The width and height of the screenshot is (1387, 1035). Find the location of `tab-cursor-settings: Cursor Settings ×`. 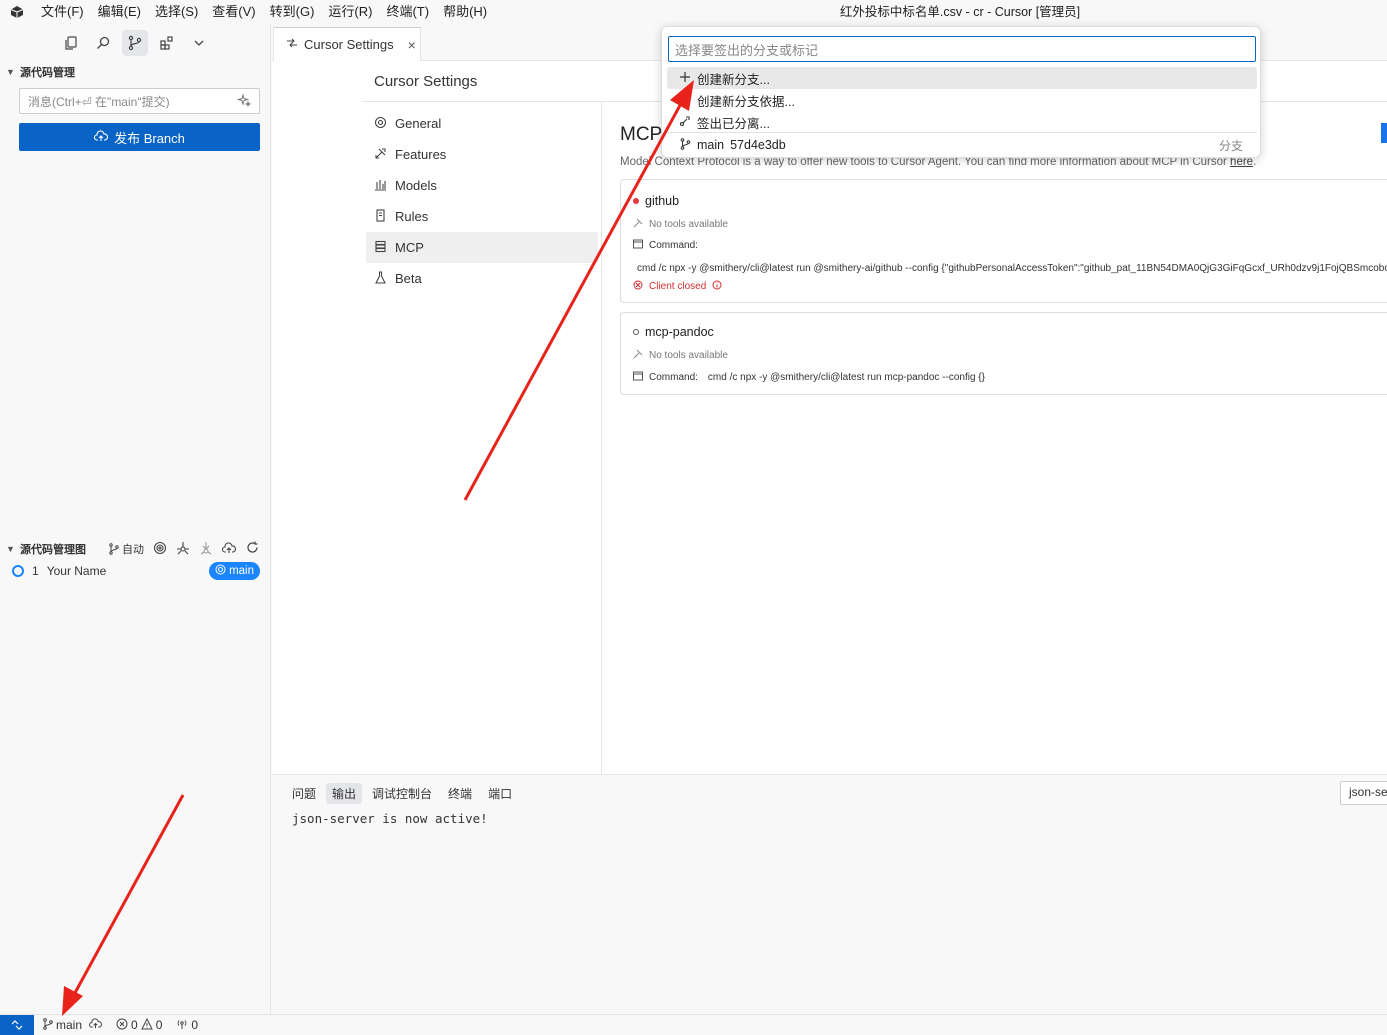

tab-cursor-settings: Cursor Settings × is located at coordinates (347, 44).